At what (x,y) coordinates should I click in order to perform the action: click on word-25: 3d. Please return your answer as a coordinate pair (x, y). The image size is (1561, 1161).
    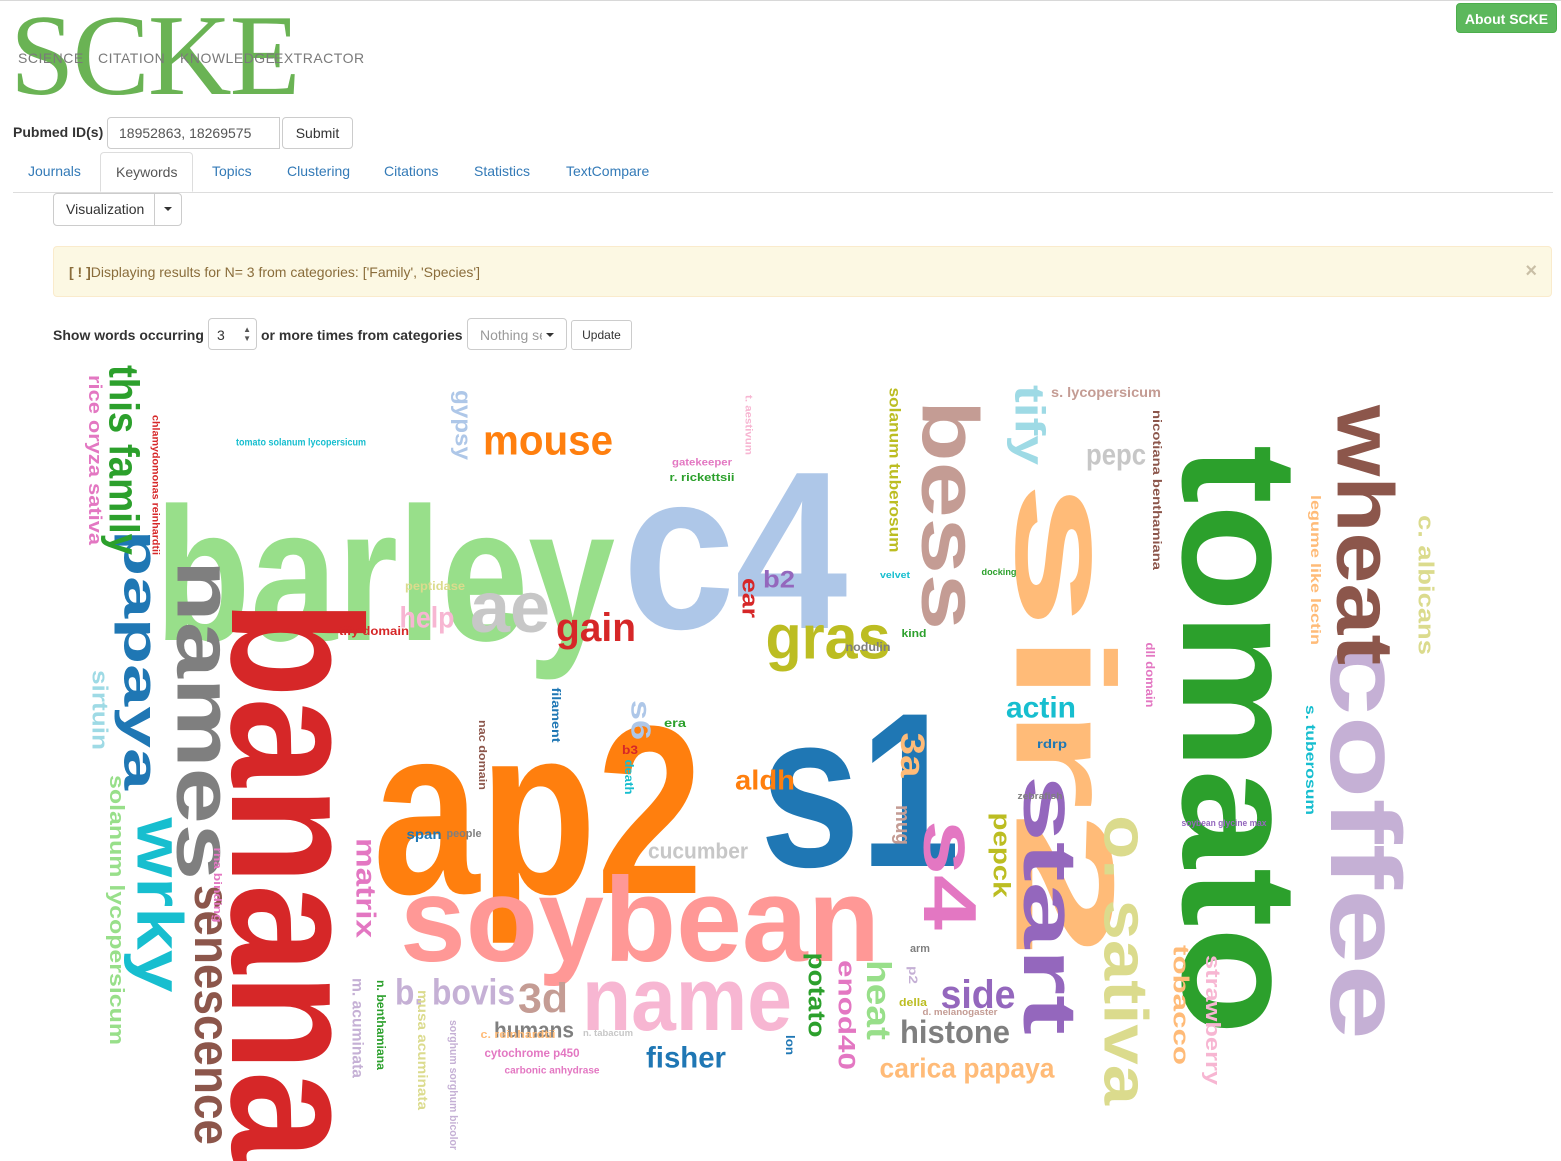
    Looking at the image, I should click on (543, 998).